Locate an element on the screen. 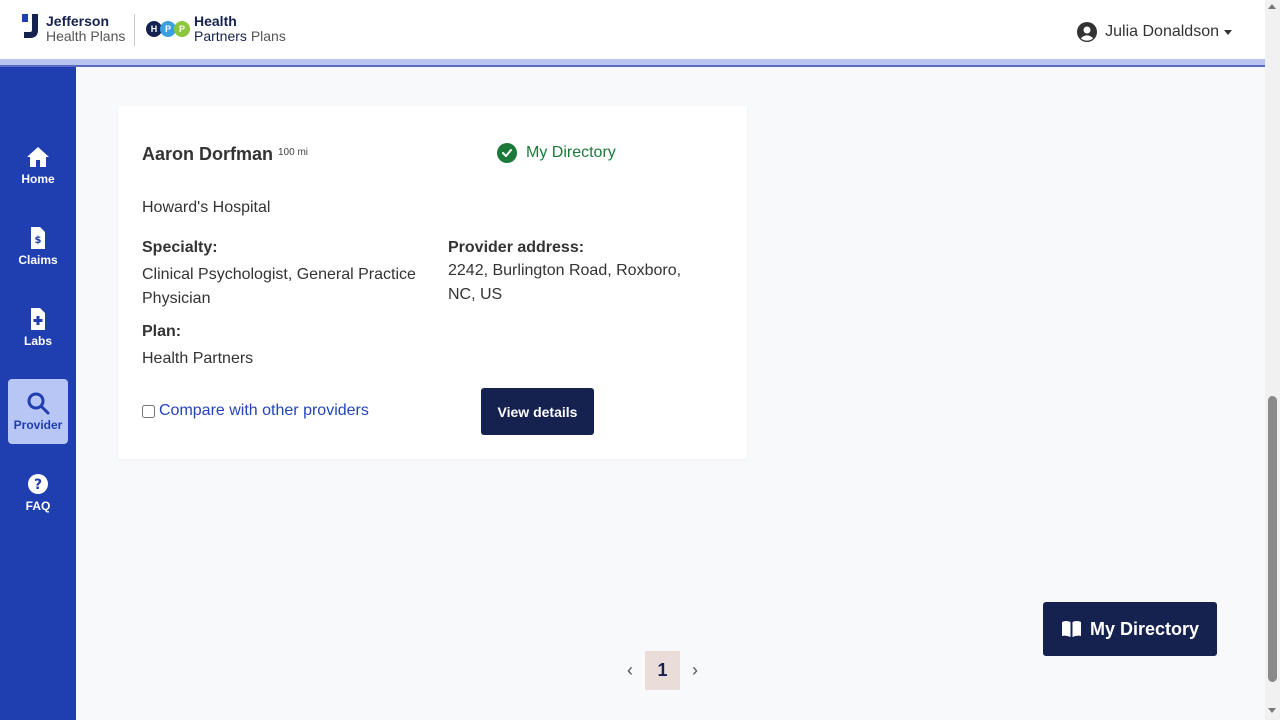 This screenshot has height=720, width=1280. header-accent-bar is located at coordinates (632, 63).